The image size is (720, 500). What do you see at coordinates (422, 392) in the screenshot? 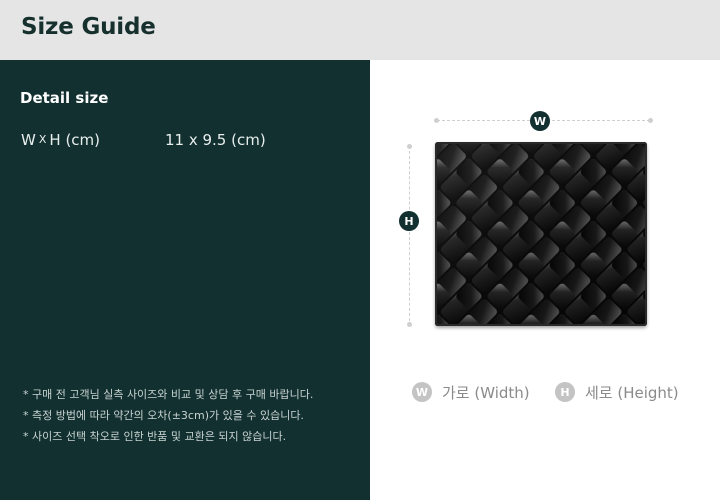
I see `legend-width-badge: W` at bounding box center [422, 392].